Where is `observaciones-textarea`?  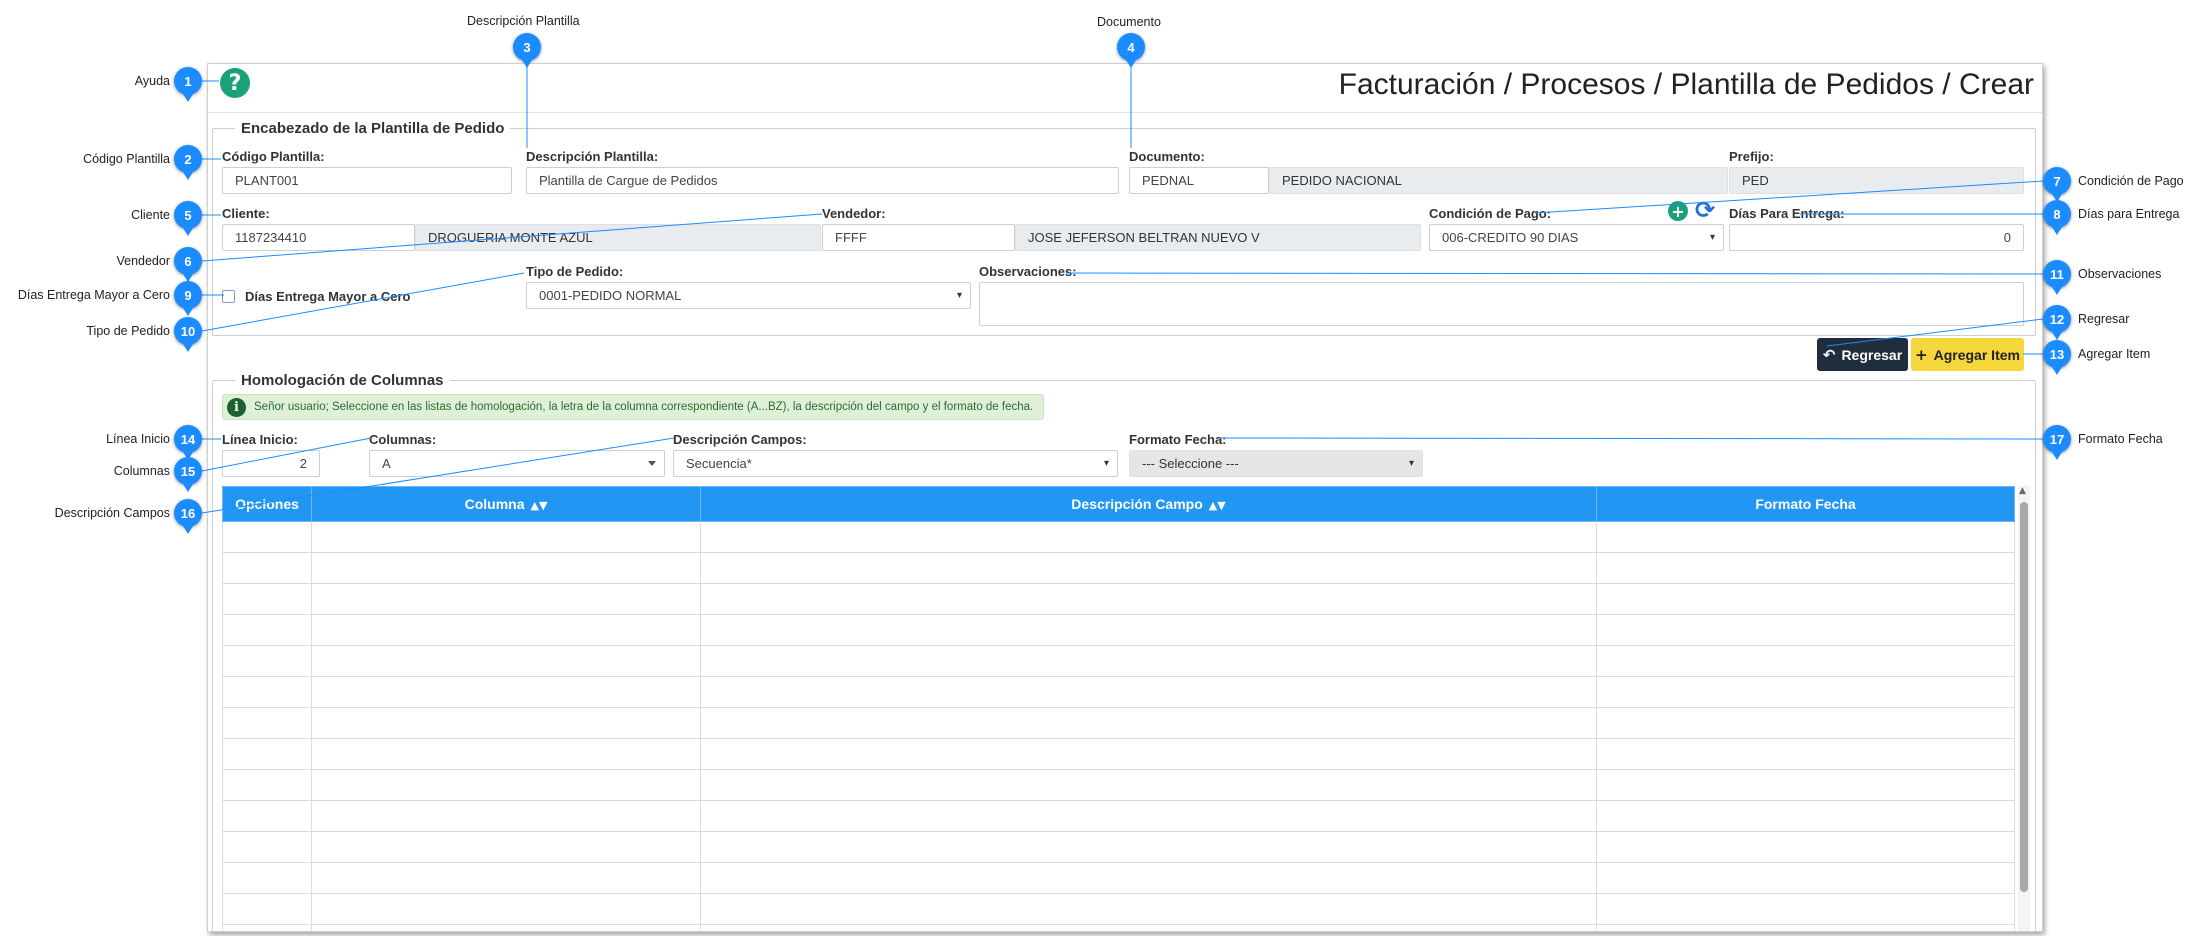 observaciones-textarea is located at coordinates (1501, 304).